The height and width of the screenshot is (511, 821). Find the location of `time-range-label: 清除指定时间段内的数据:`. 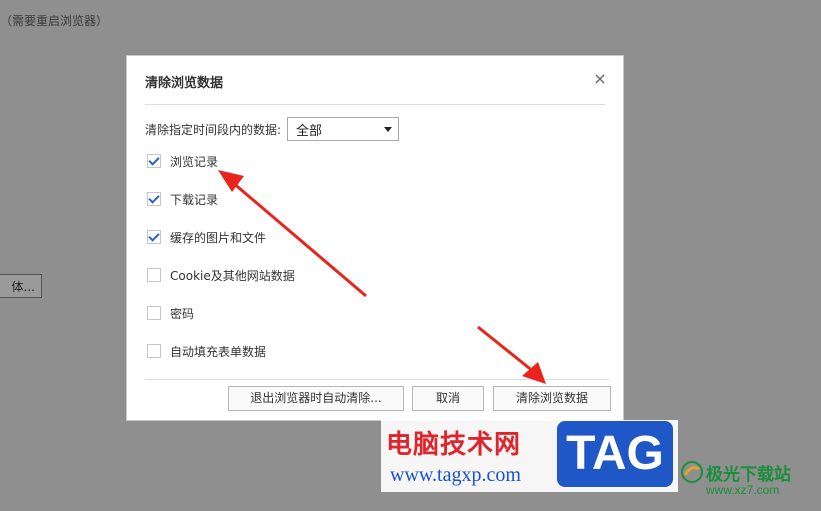

time-range-label: 清除指定时间段内的数据: is located at coordinates (213, 129).